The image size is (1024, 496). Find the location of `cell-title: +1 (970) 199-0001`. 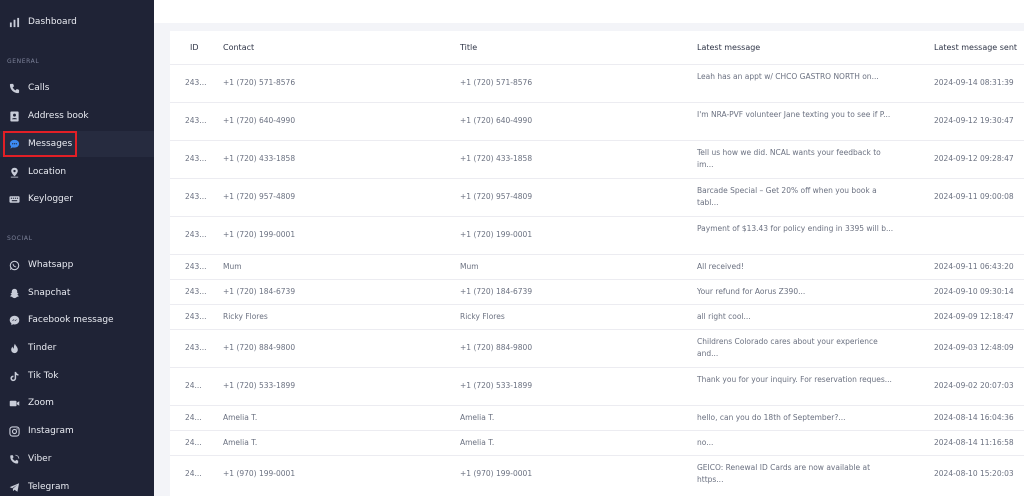

cell-title: +1 (970) 199-0001 is located at coordinates (496, 473).